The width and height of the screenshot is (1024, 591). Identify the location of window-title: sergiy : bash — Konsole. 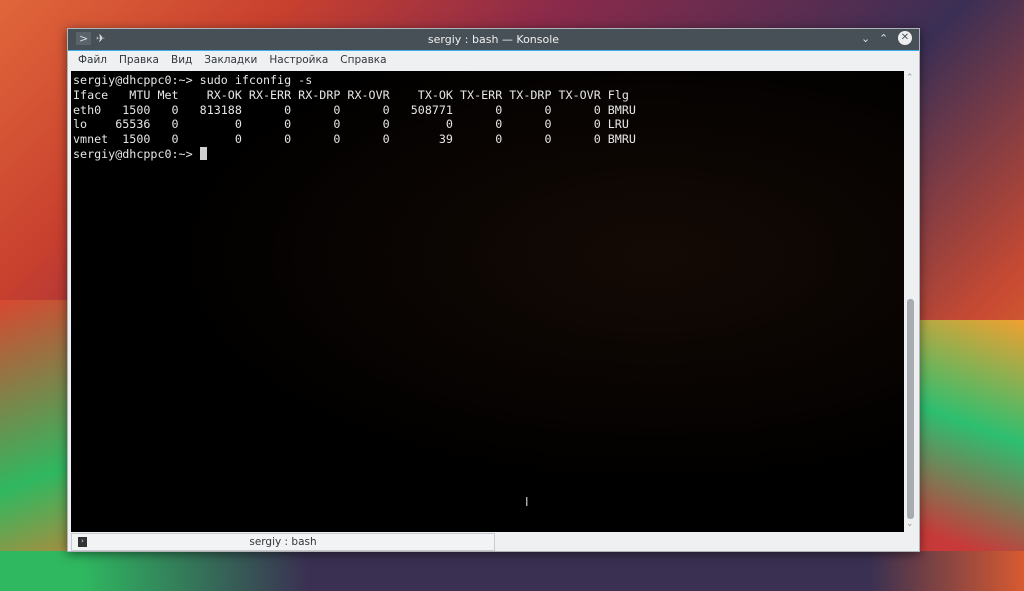
(493, 39).